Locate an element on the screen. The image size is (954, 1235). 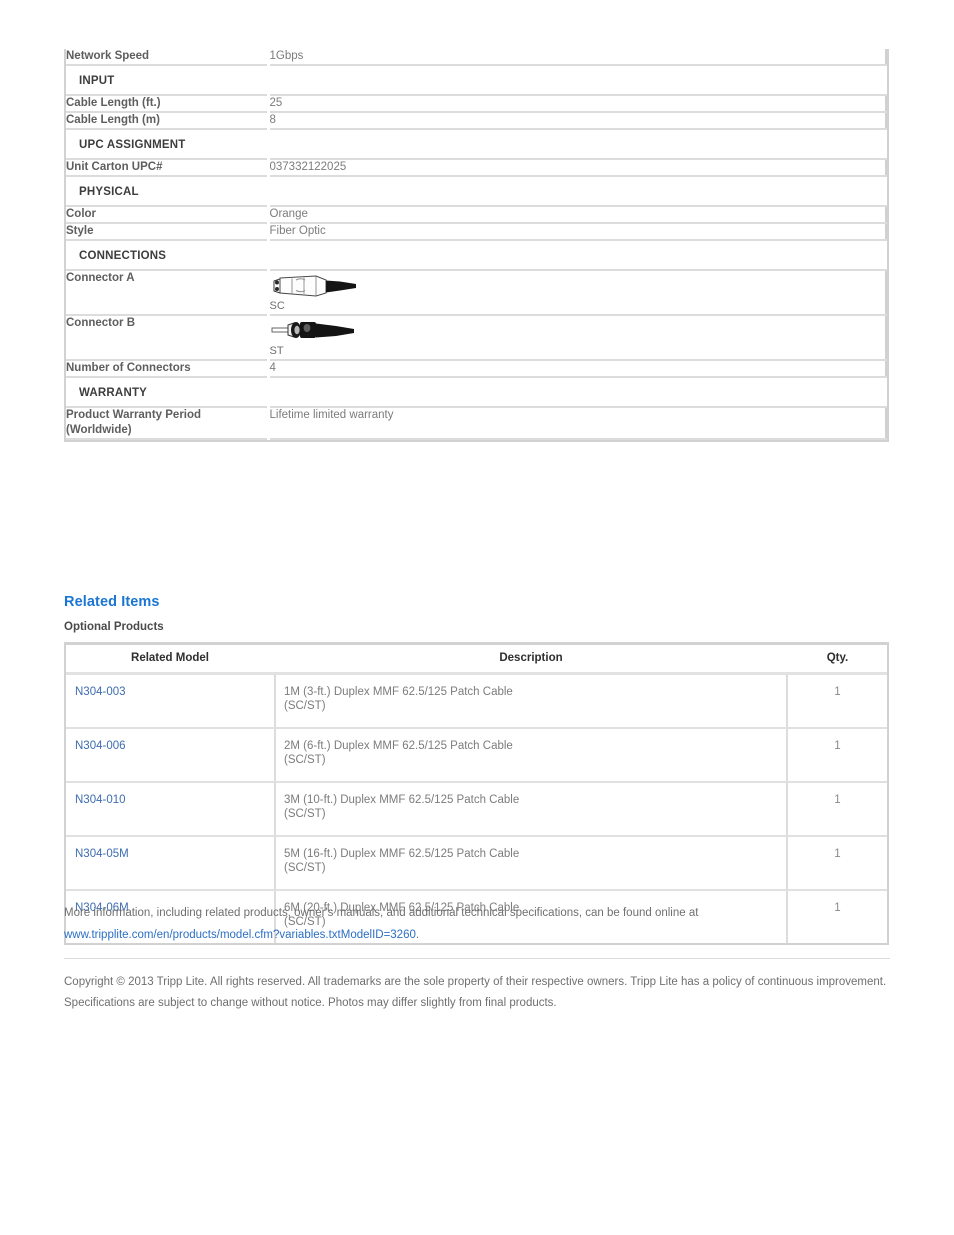
column-header-qty: Qty. is located at coordinates (837, 660).